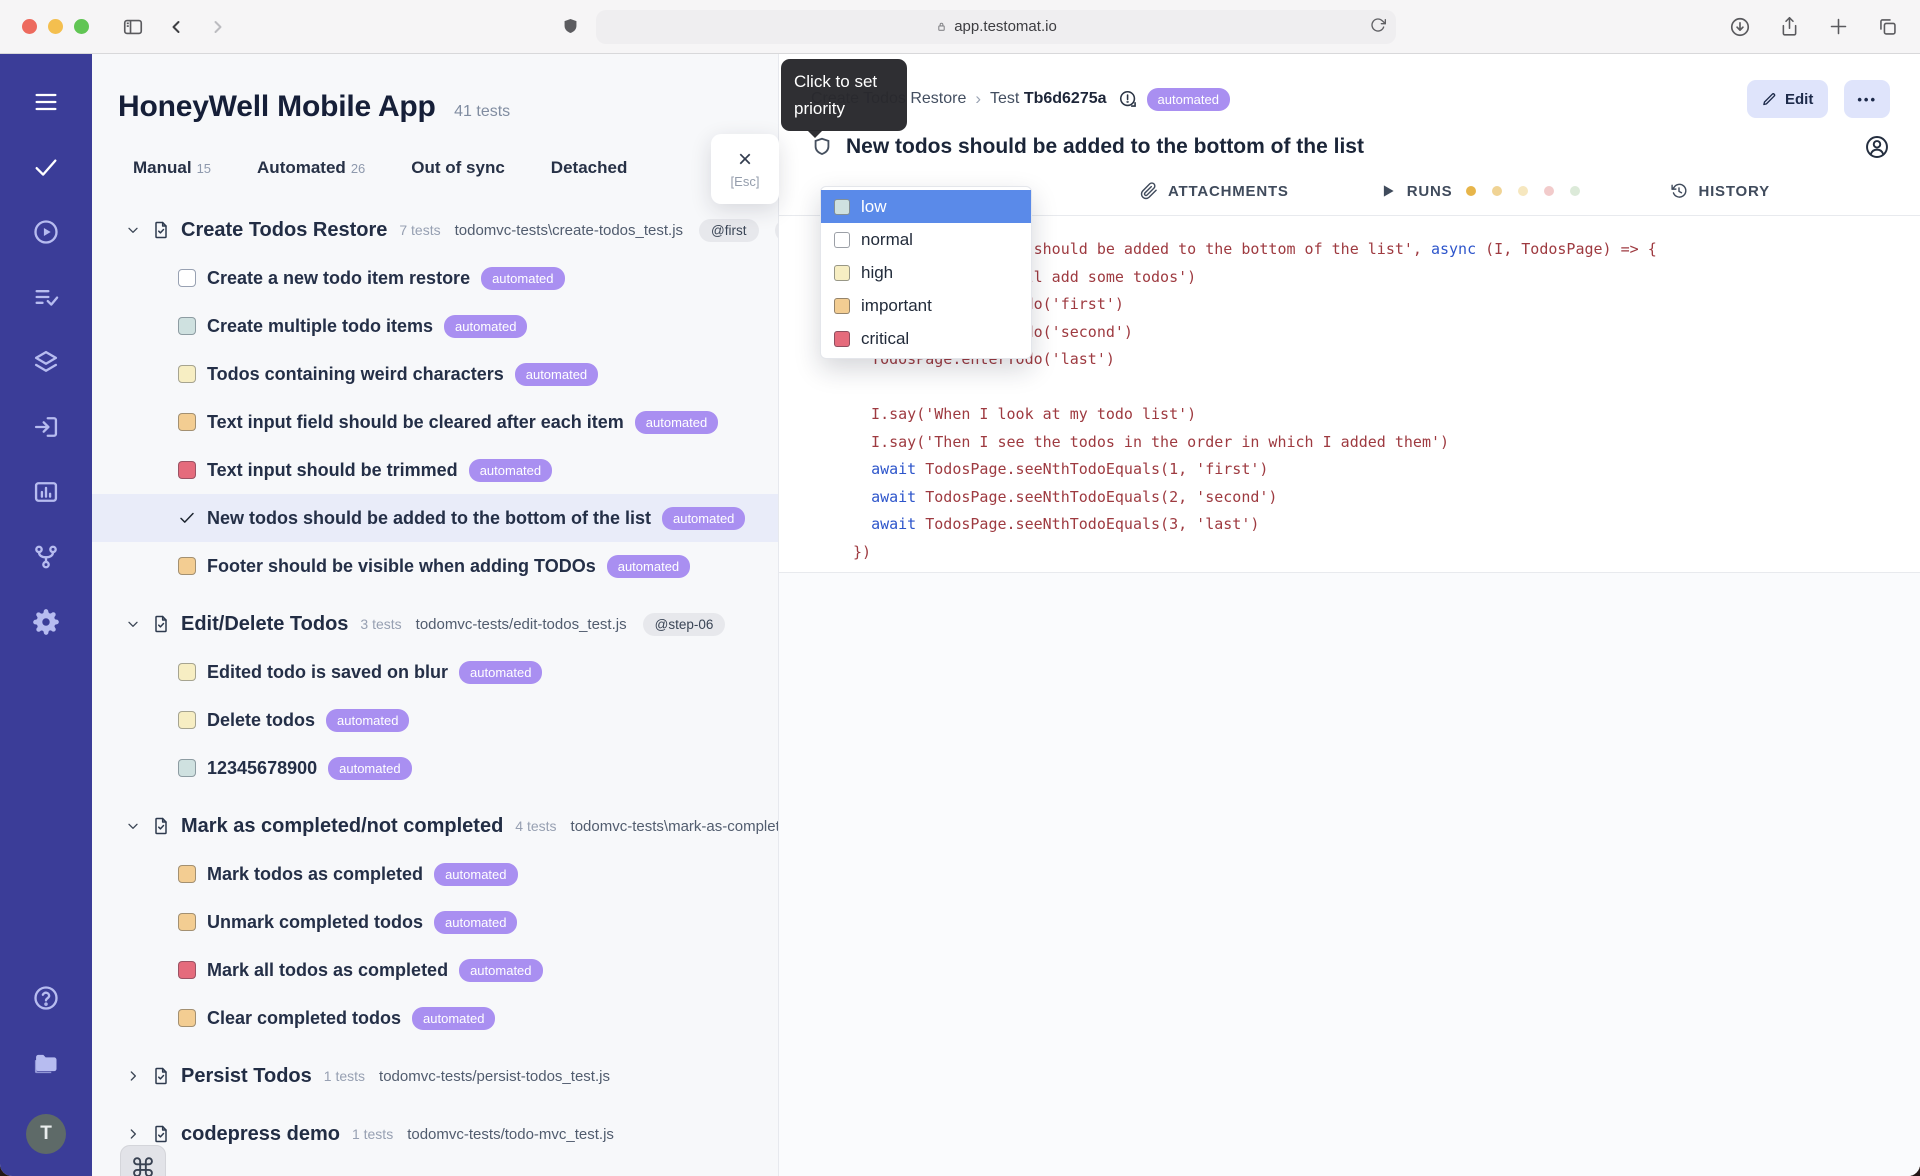 The height and width of the screenshot is (1176, 1920). I want to click on tag-pill: @first, so click(729, 230).